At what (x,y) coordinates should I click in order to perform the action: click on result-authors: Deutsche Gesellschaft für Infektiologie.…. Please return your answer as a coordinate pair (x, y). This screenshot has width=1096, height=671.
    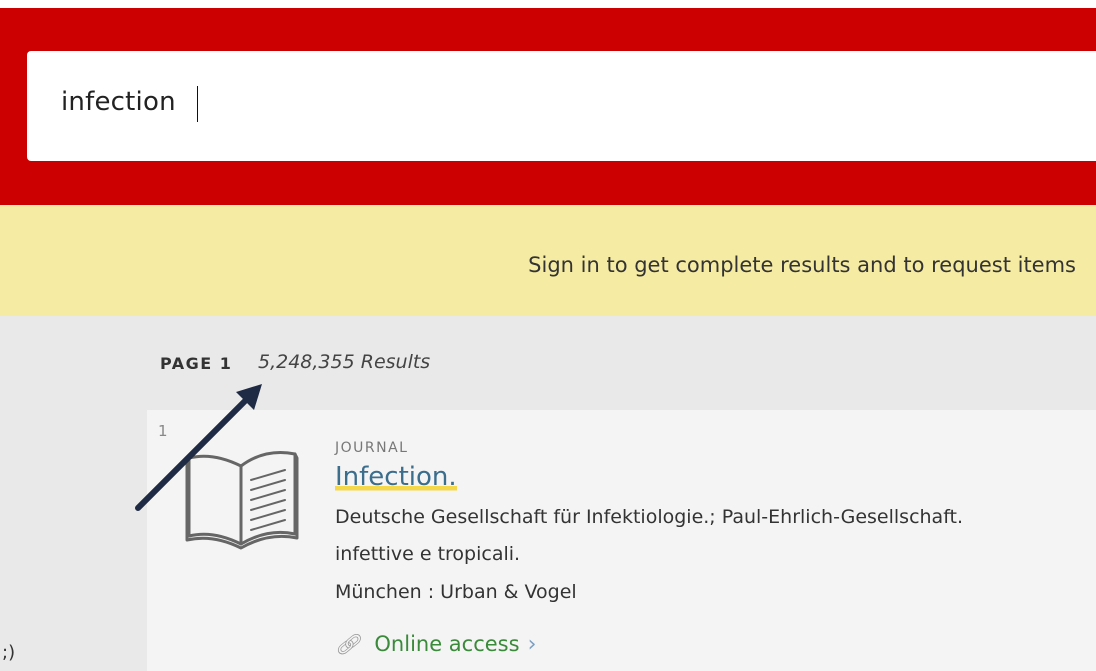
    Looking at the image, I should click on (649, 517).